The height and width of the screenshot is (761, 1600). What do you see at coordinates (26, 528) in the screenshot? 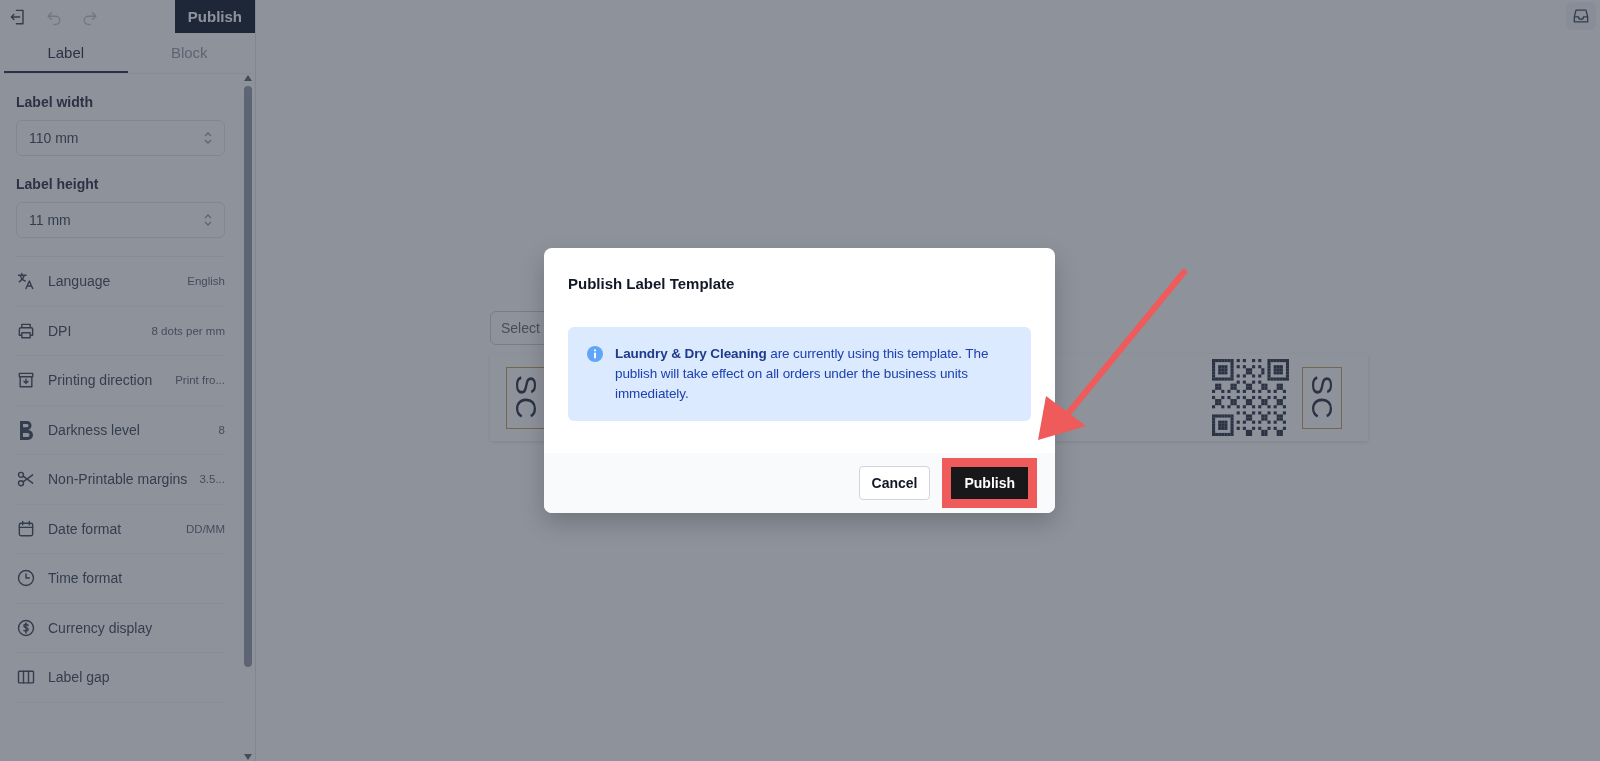
I see `calendar-icon` at bounding box center [26, 528].